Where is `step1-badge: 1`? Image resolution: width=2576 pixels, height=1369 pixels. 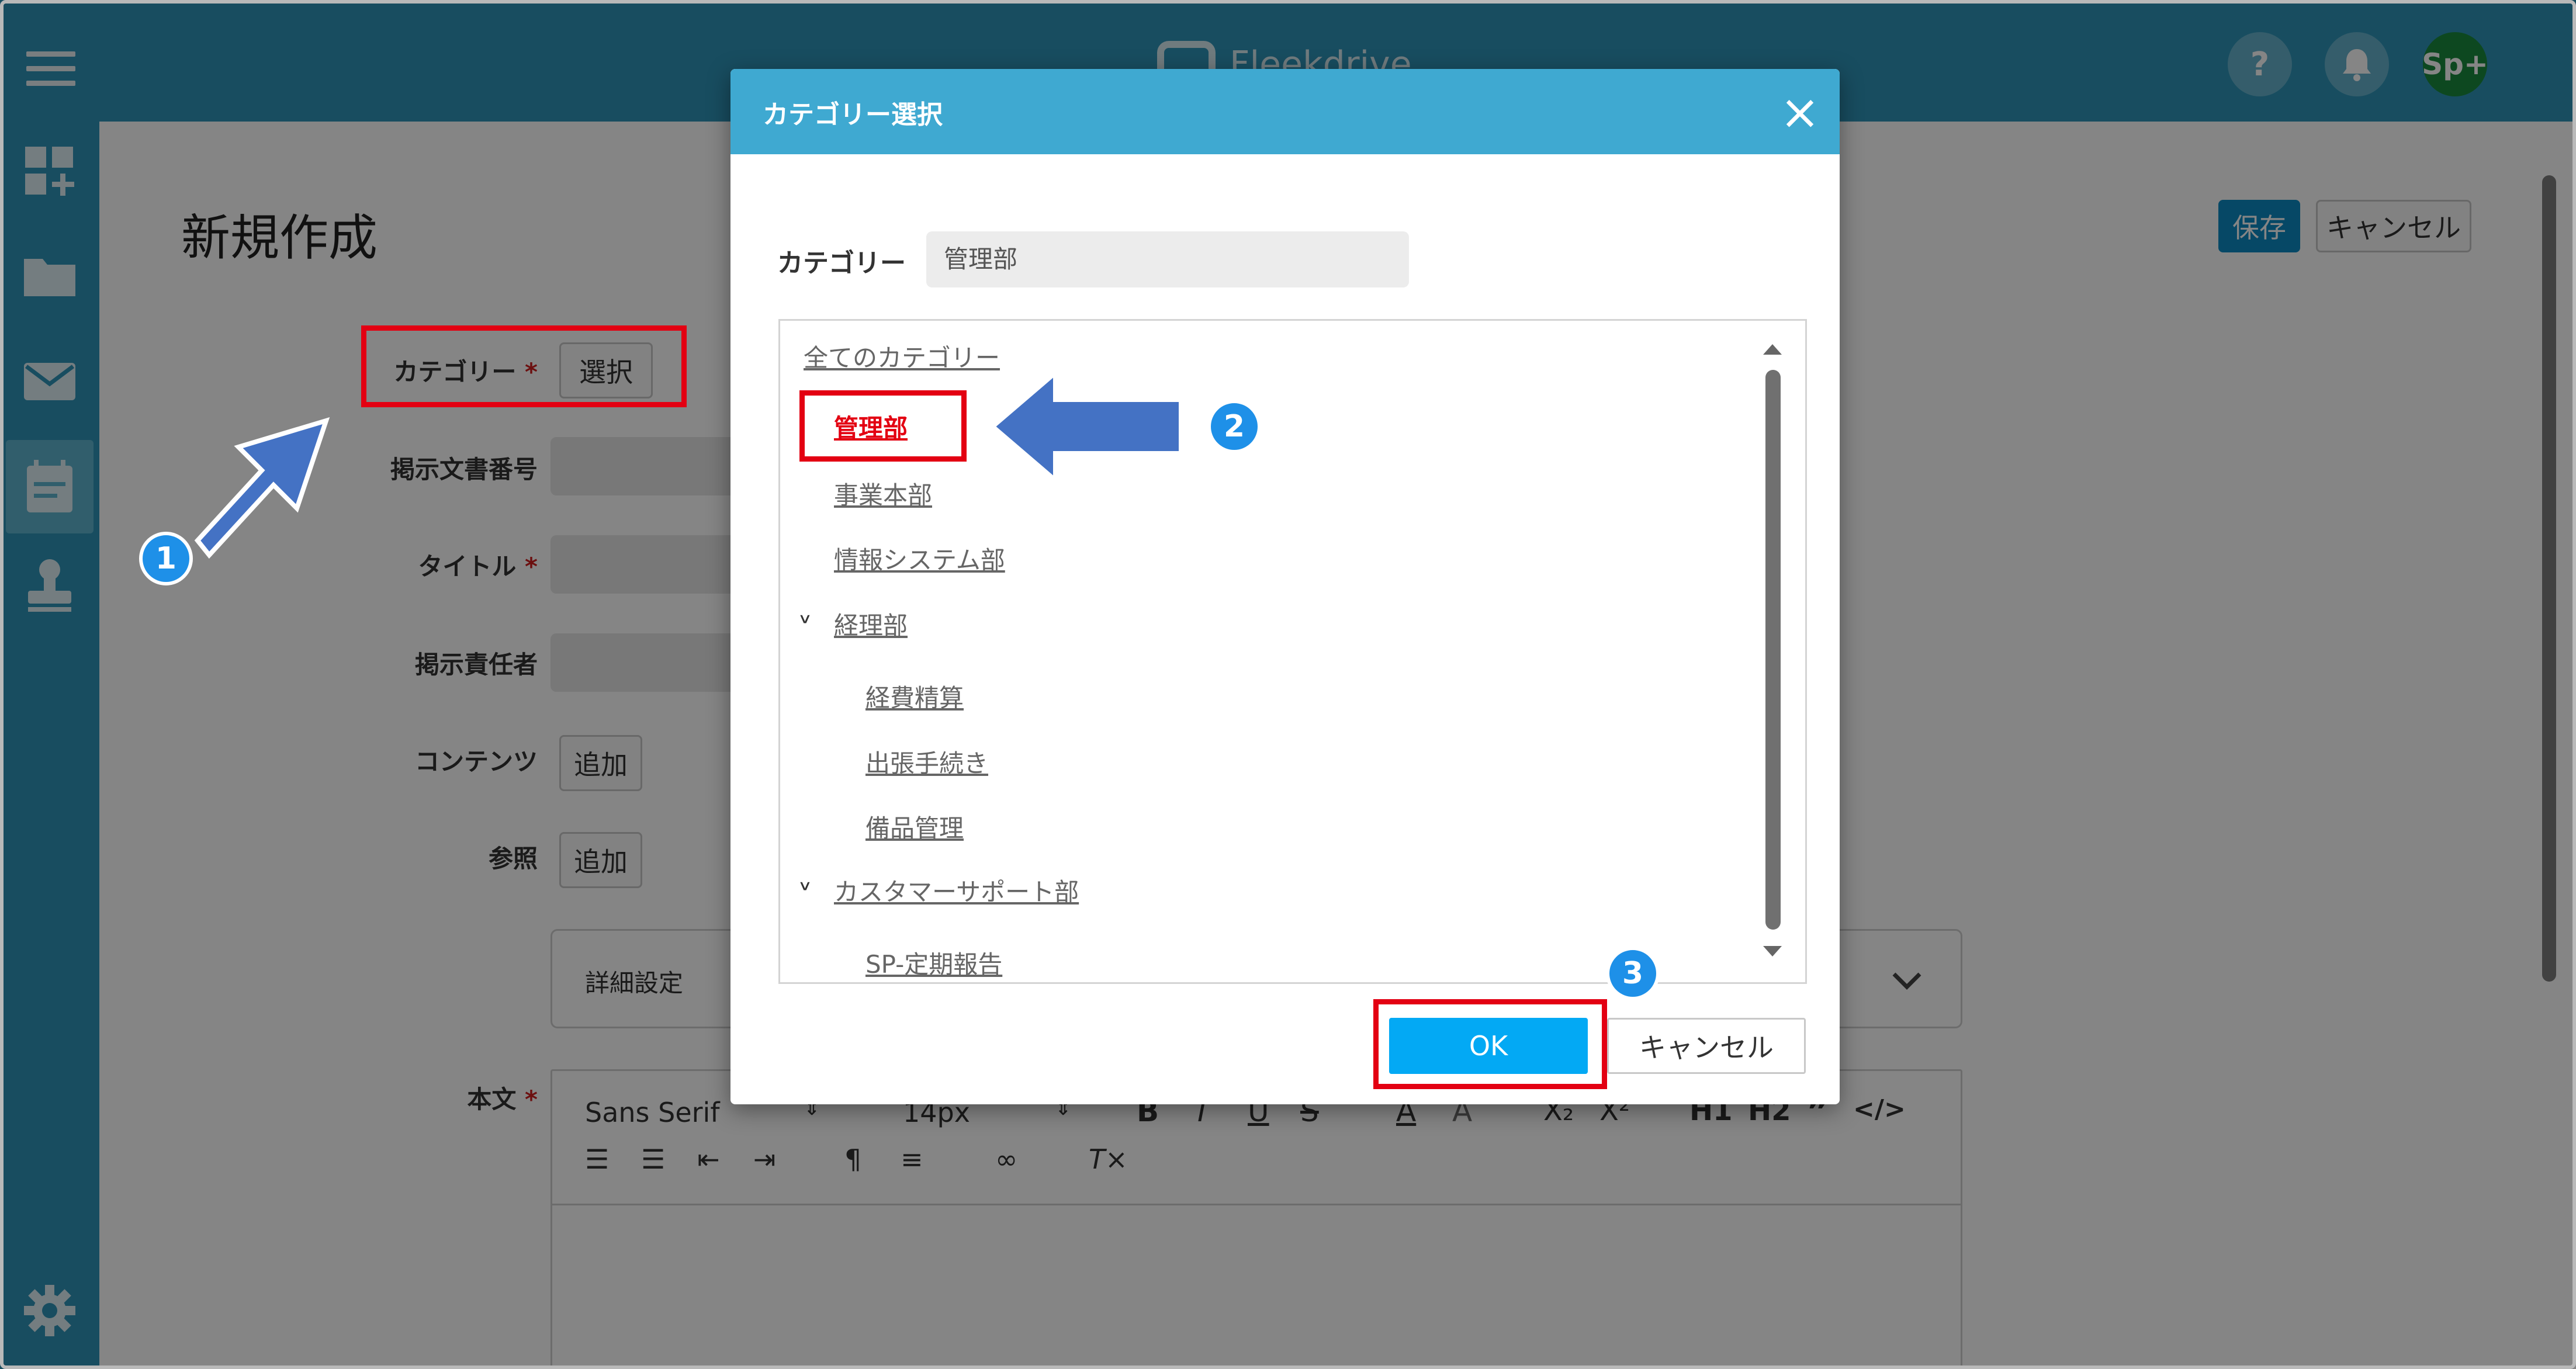
step1-badge: 1 is located at coordinates (166, 558).